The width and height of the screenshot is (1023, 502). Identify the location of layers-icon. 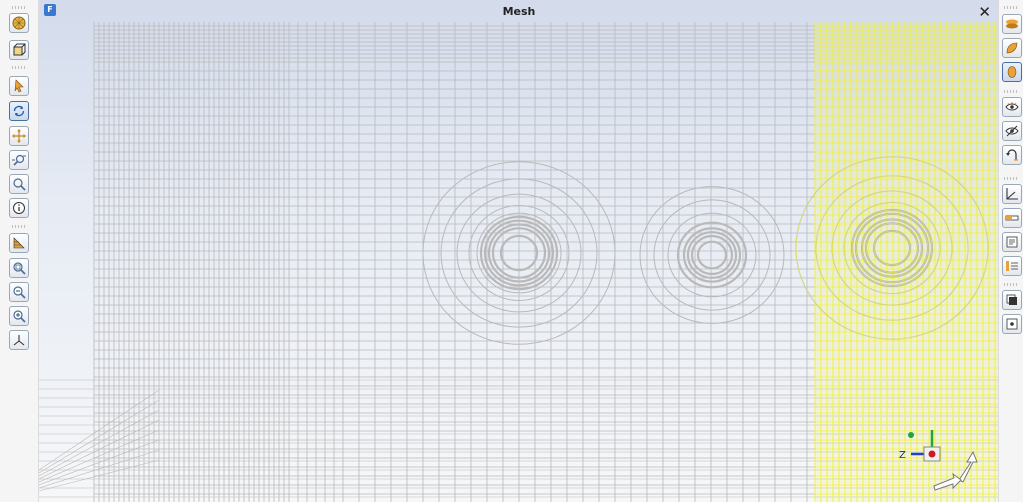
(1012, 24).